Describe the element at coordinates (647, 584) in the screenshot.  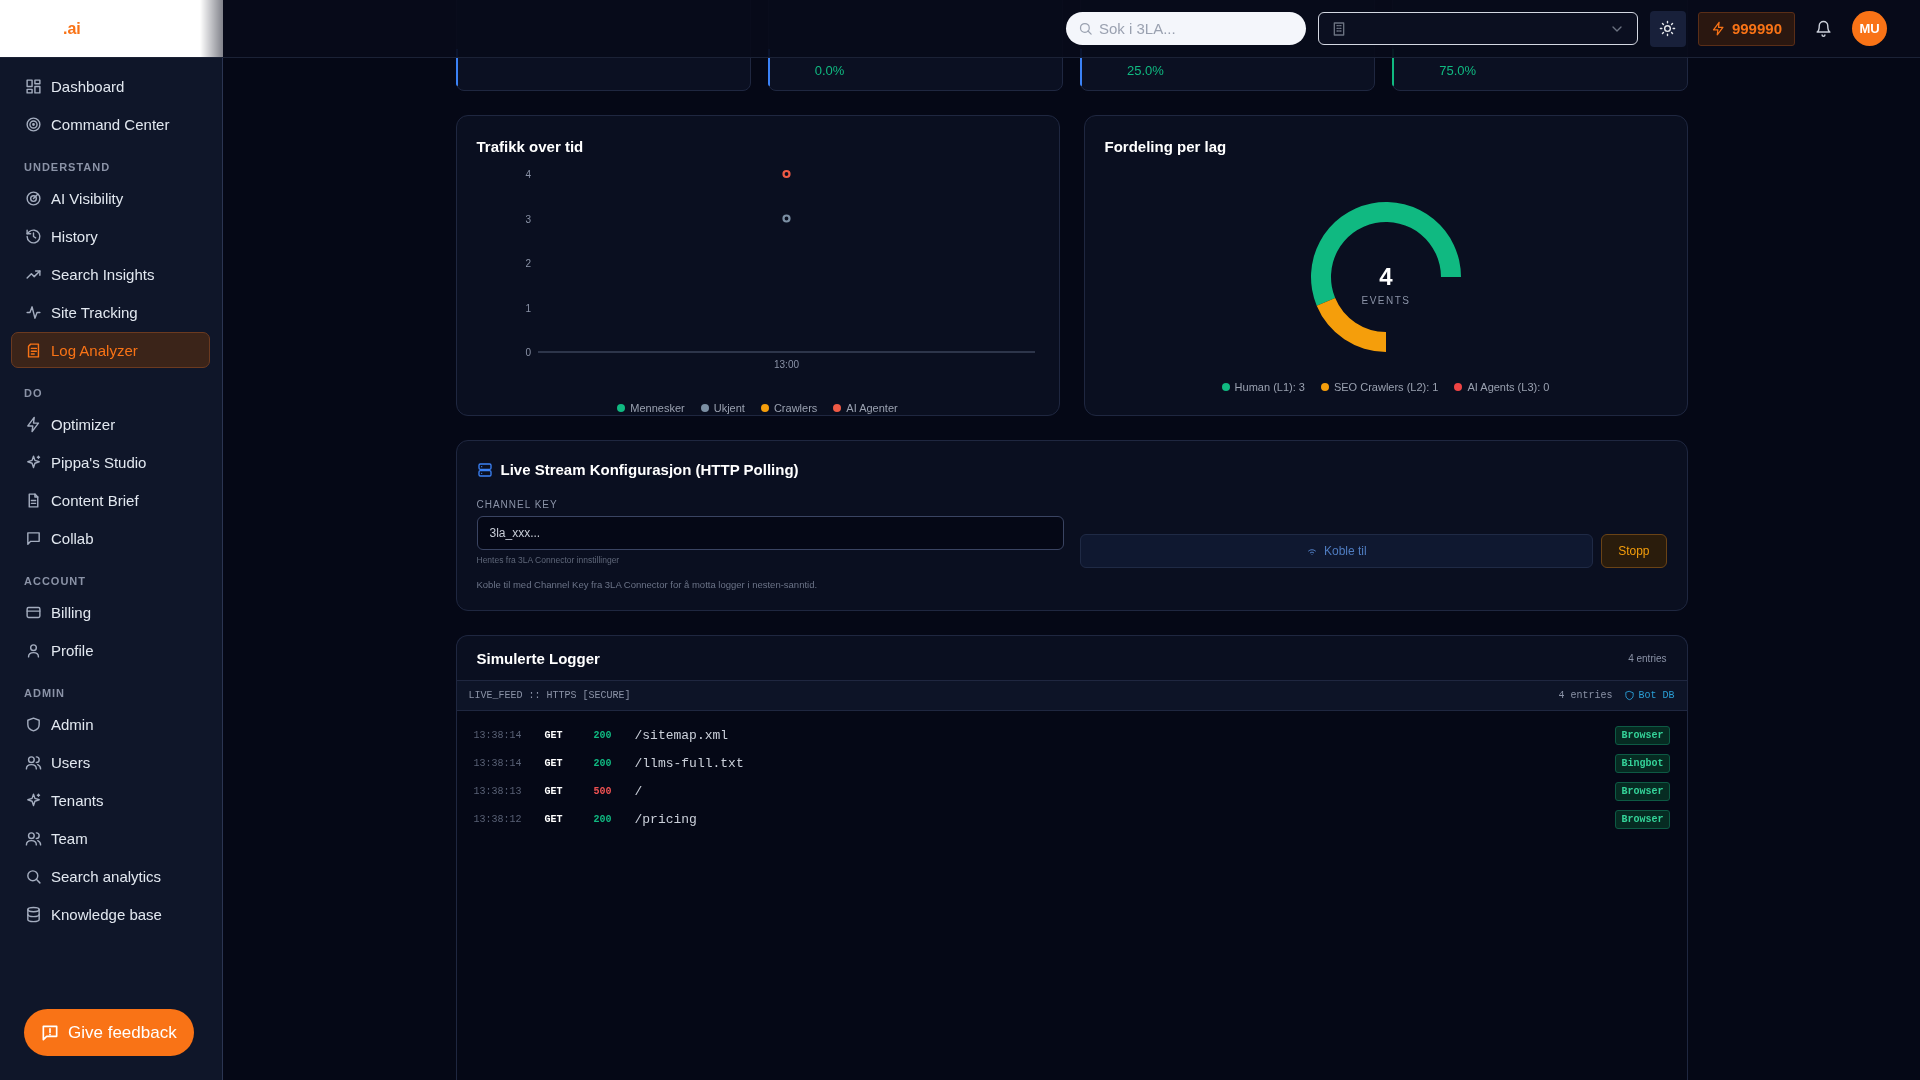
I see `help-text: Koble til med Channel Key fra 3LA Connector for å motta logger i nesten-sanntid.` at that location.